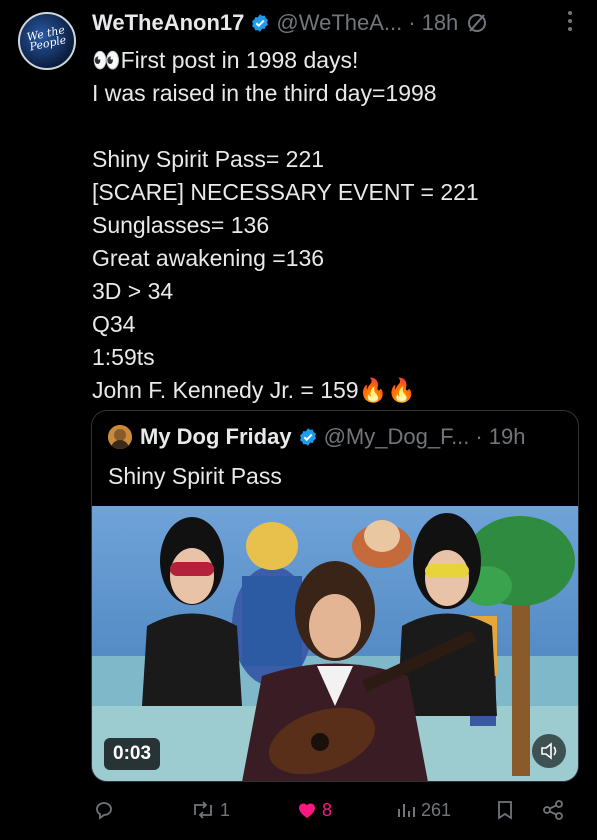  I want to click on reply-button, so click(106, 810).